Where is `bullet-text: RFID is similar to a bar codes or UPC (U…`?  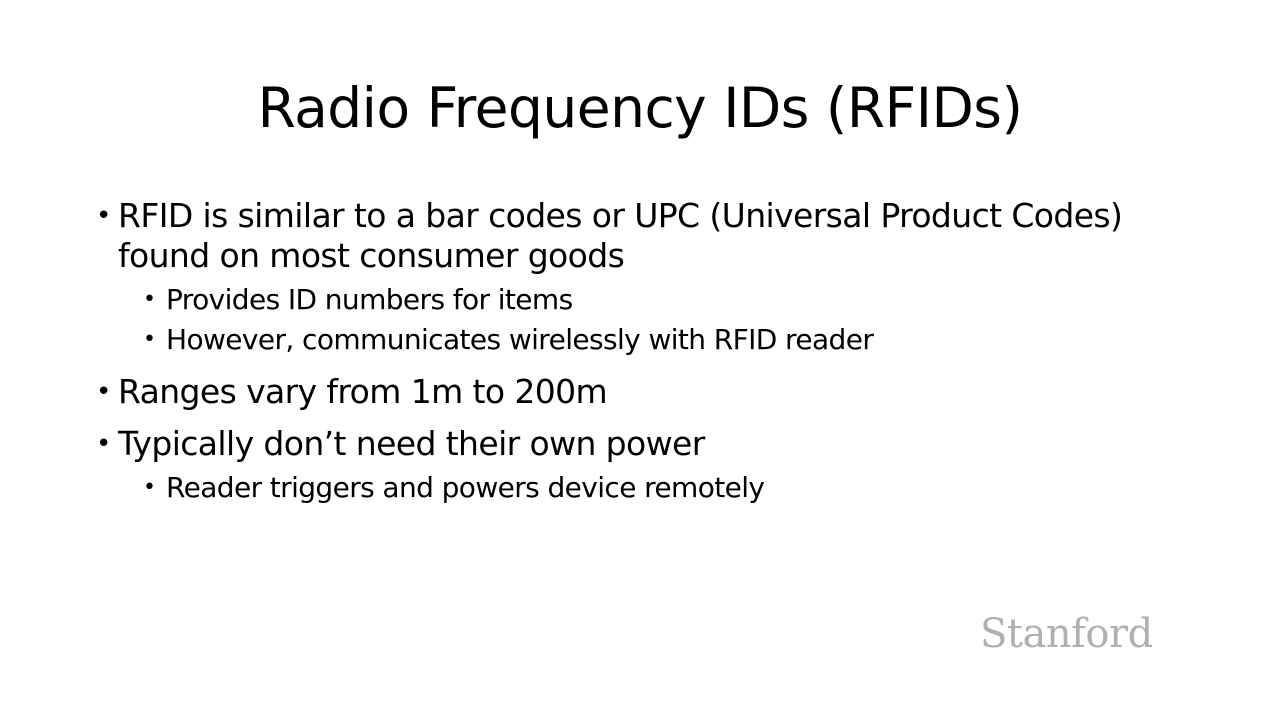 bullet-text: RFID is similar to a bar codes or UPC (U… is located at coordinates (620, 235).